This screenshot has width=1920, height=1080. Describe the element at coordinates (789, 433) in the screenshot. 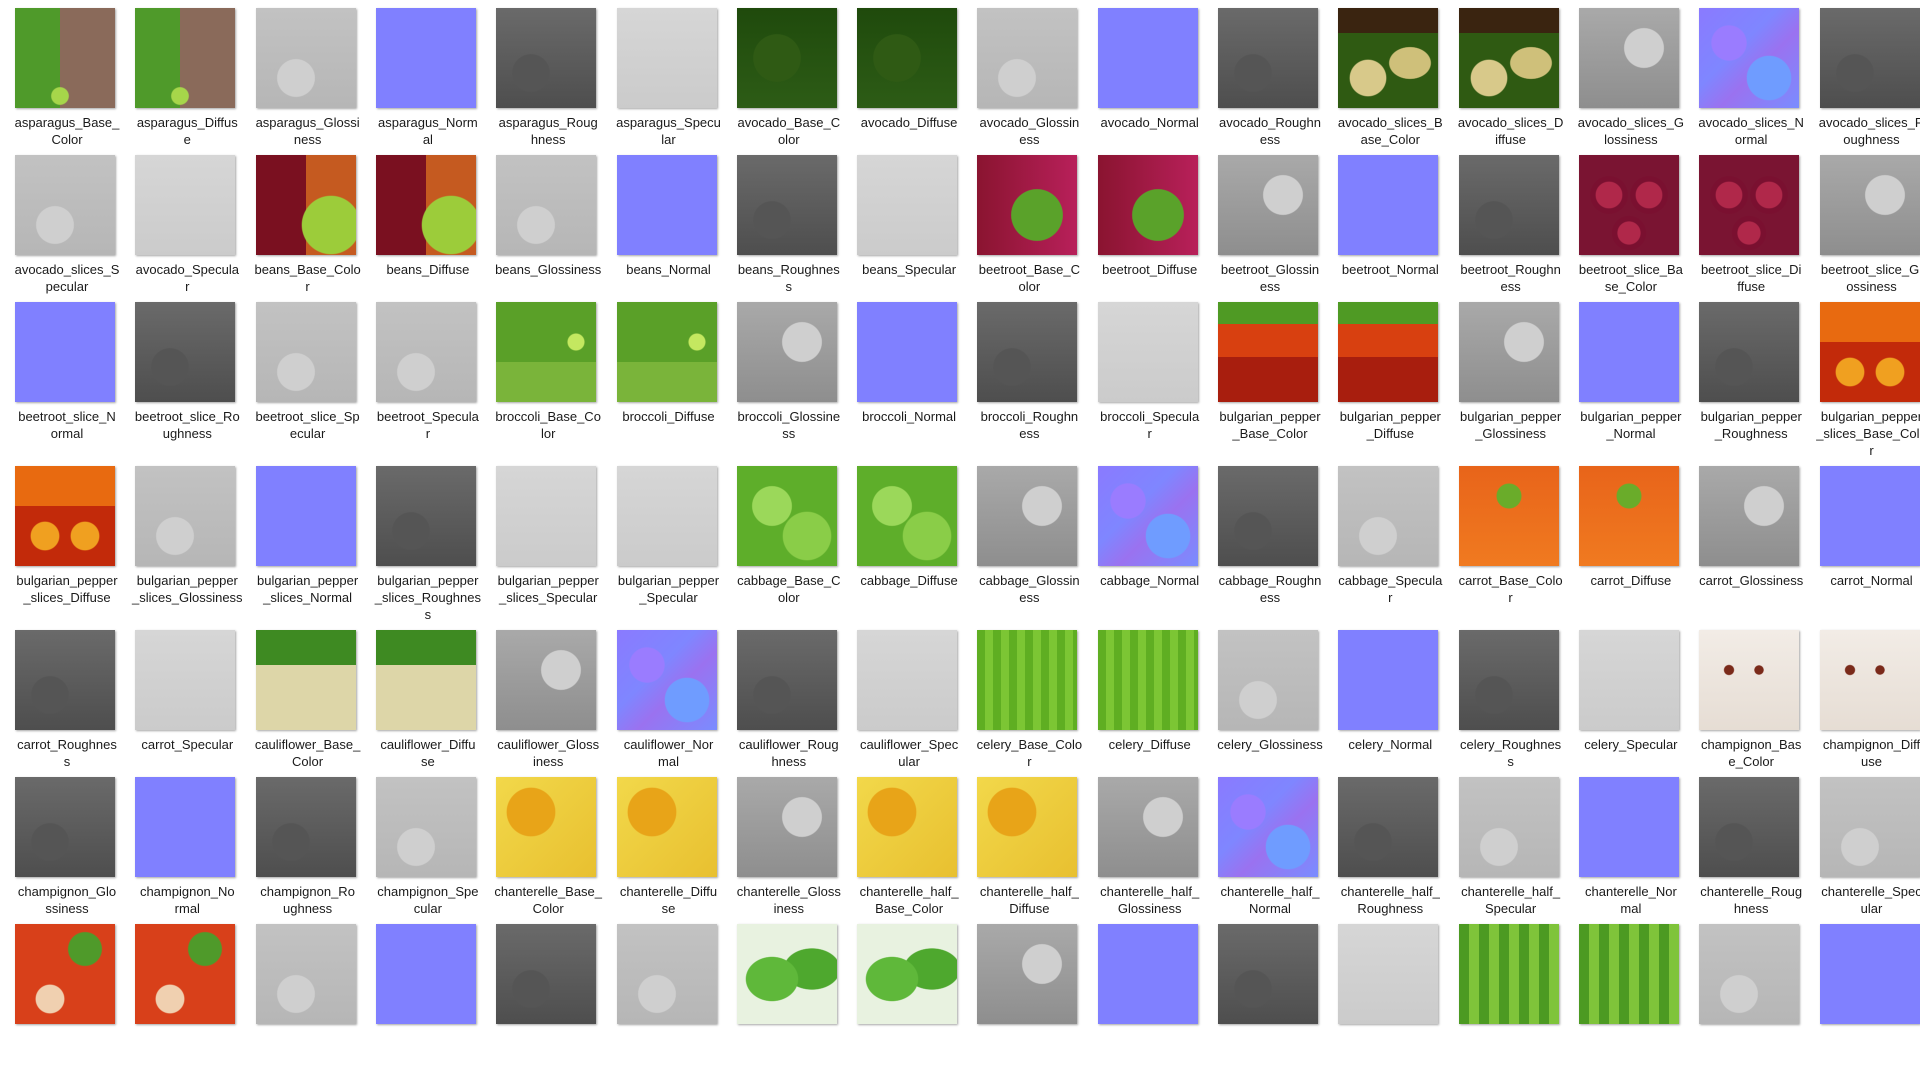

I see `file-name-line: ss` at that location.